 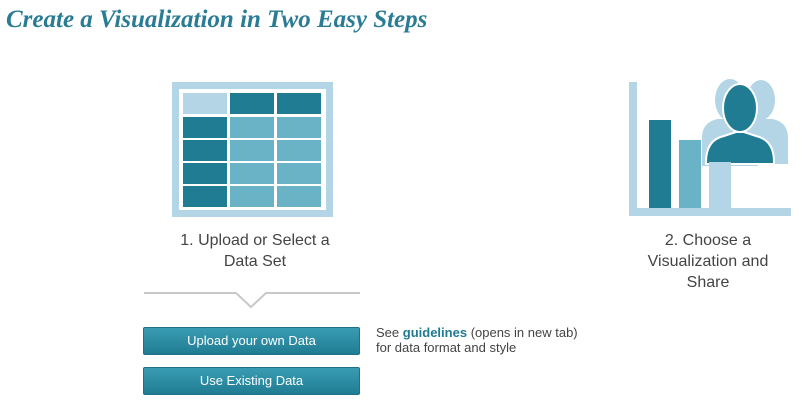 I want to click on page-title: Create a Visualization in Two Easy Steps, so click(x=217, y=19).